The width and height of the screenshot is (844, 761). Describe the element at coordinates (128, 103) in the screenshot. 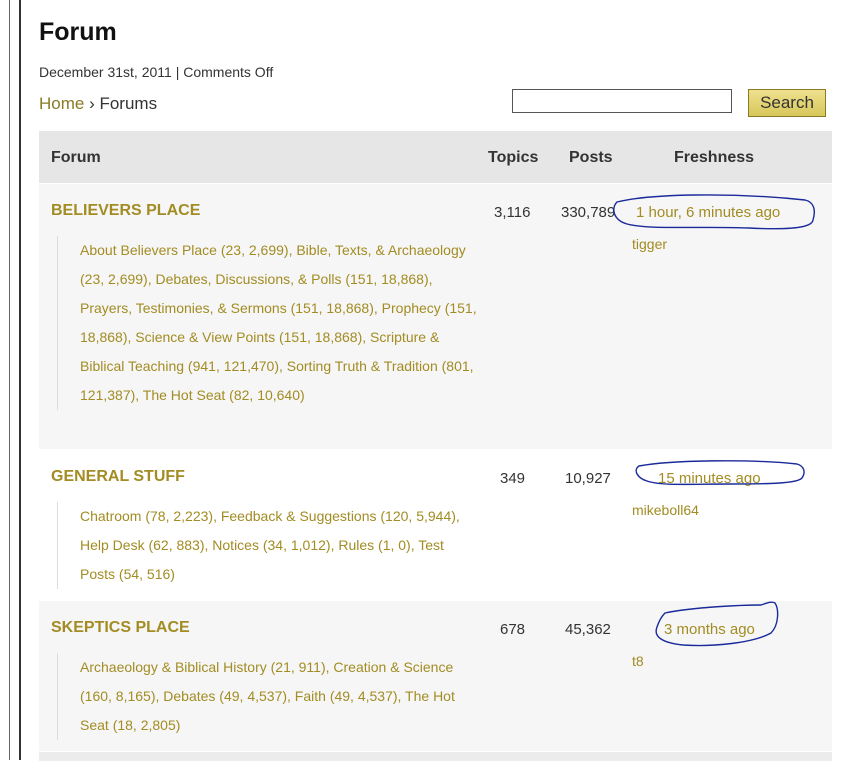

I see `breadcrumb-current: Forums` at that location.